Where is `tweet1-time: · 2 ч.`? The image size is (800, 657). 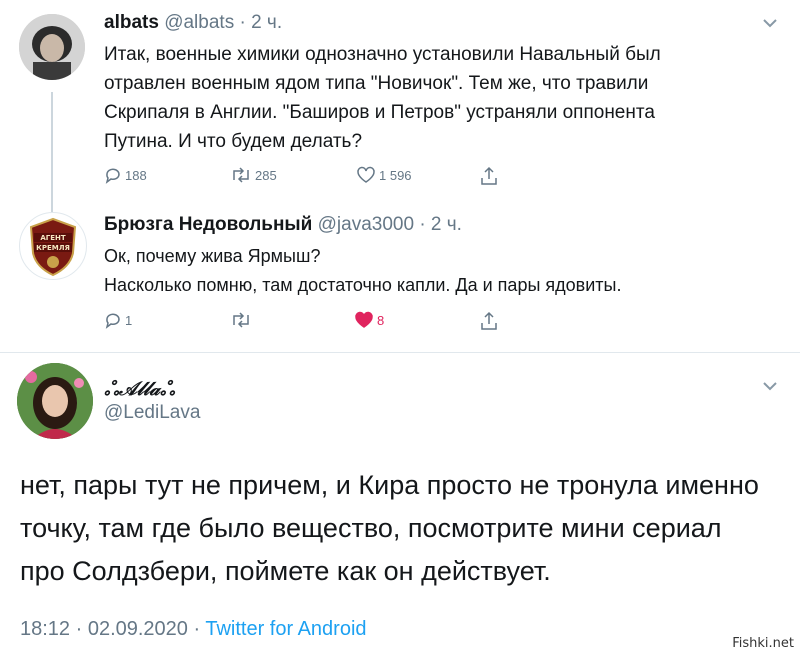 tweet1-time: · 2 ч. is located at coordinates (260, 22).